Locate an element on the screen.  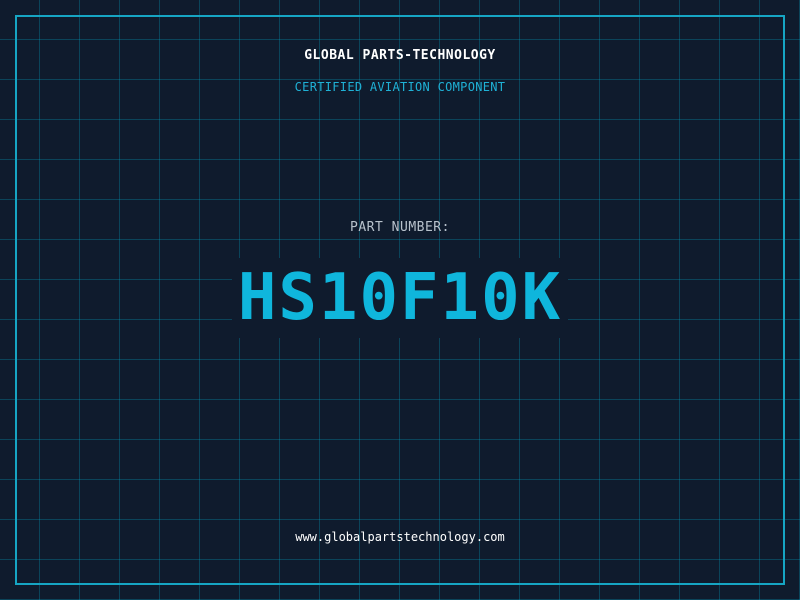
part-number-label: PART NUMBER: is located at coordinates (400, 227).